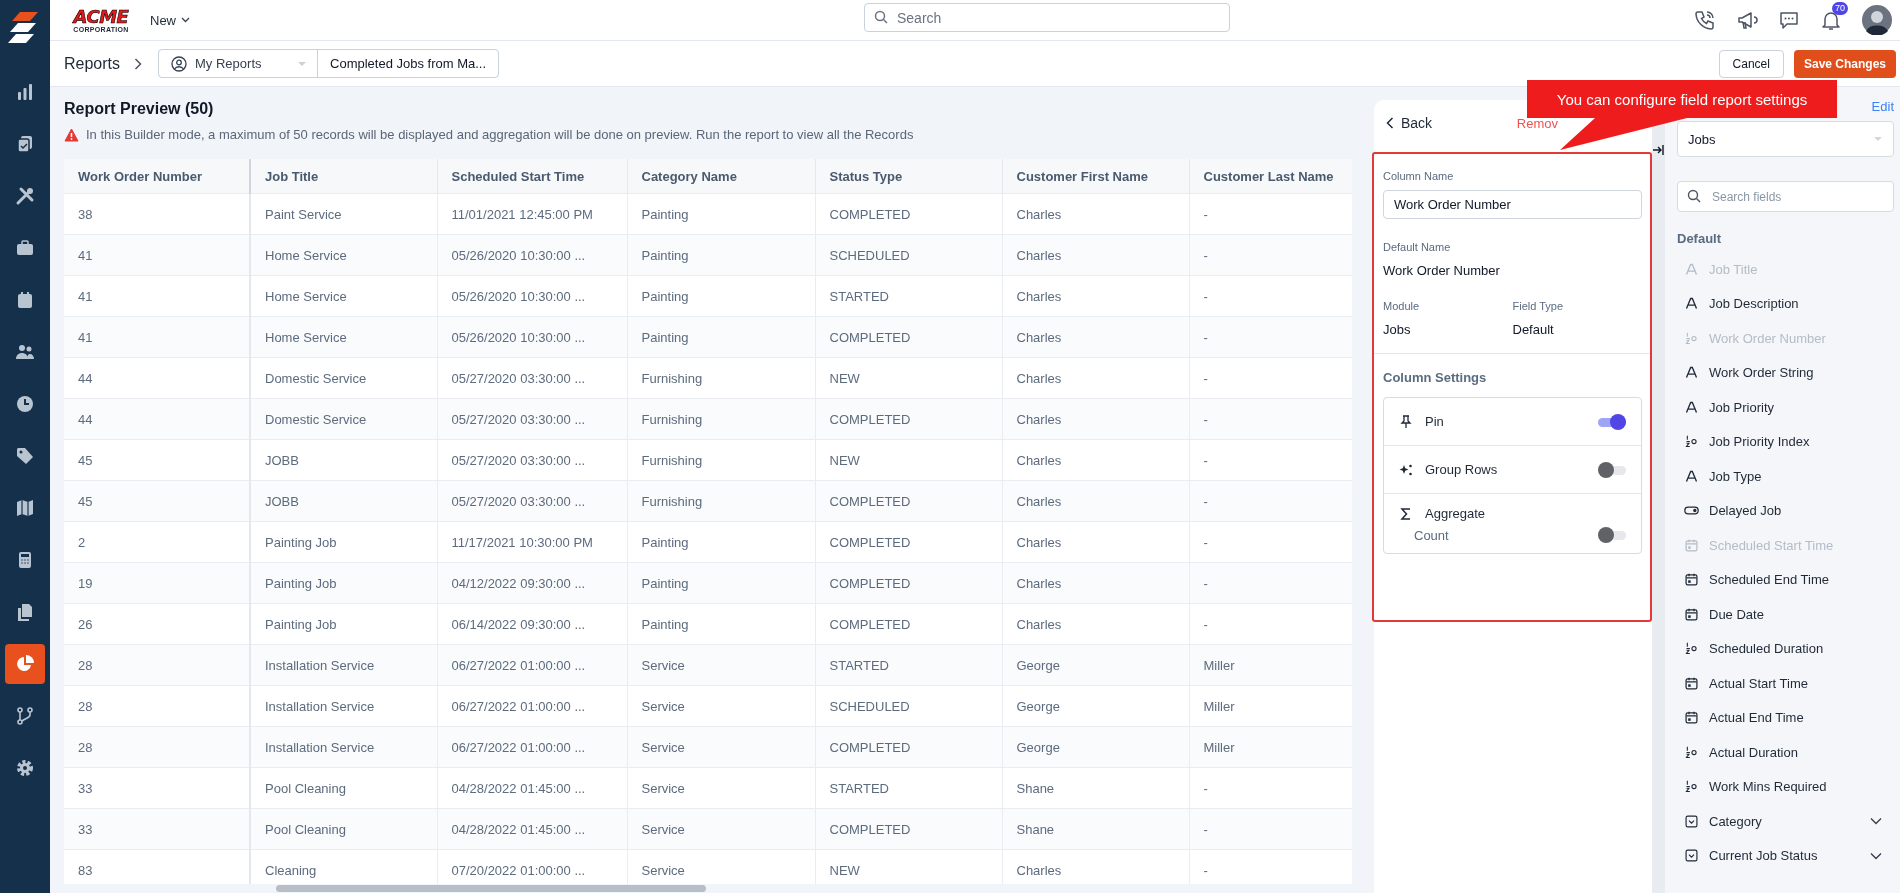  What do you see at coordinates (1789, 20) in the screenshot?
I see `chat-icon` at bounding box center [1789, 20].